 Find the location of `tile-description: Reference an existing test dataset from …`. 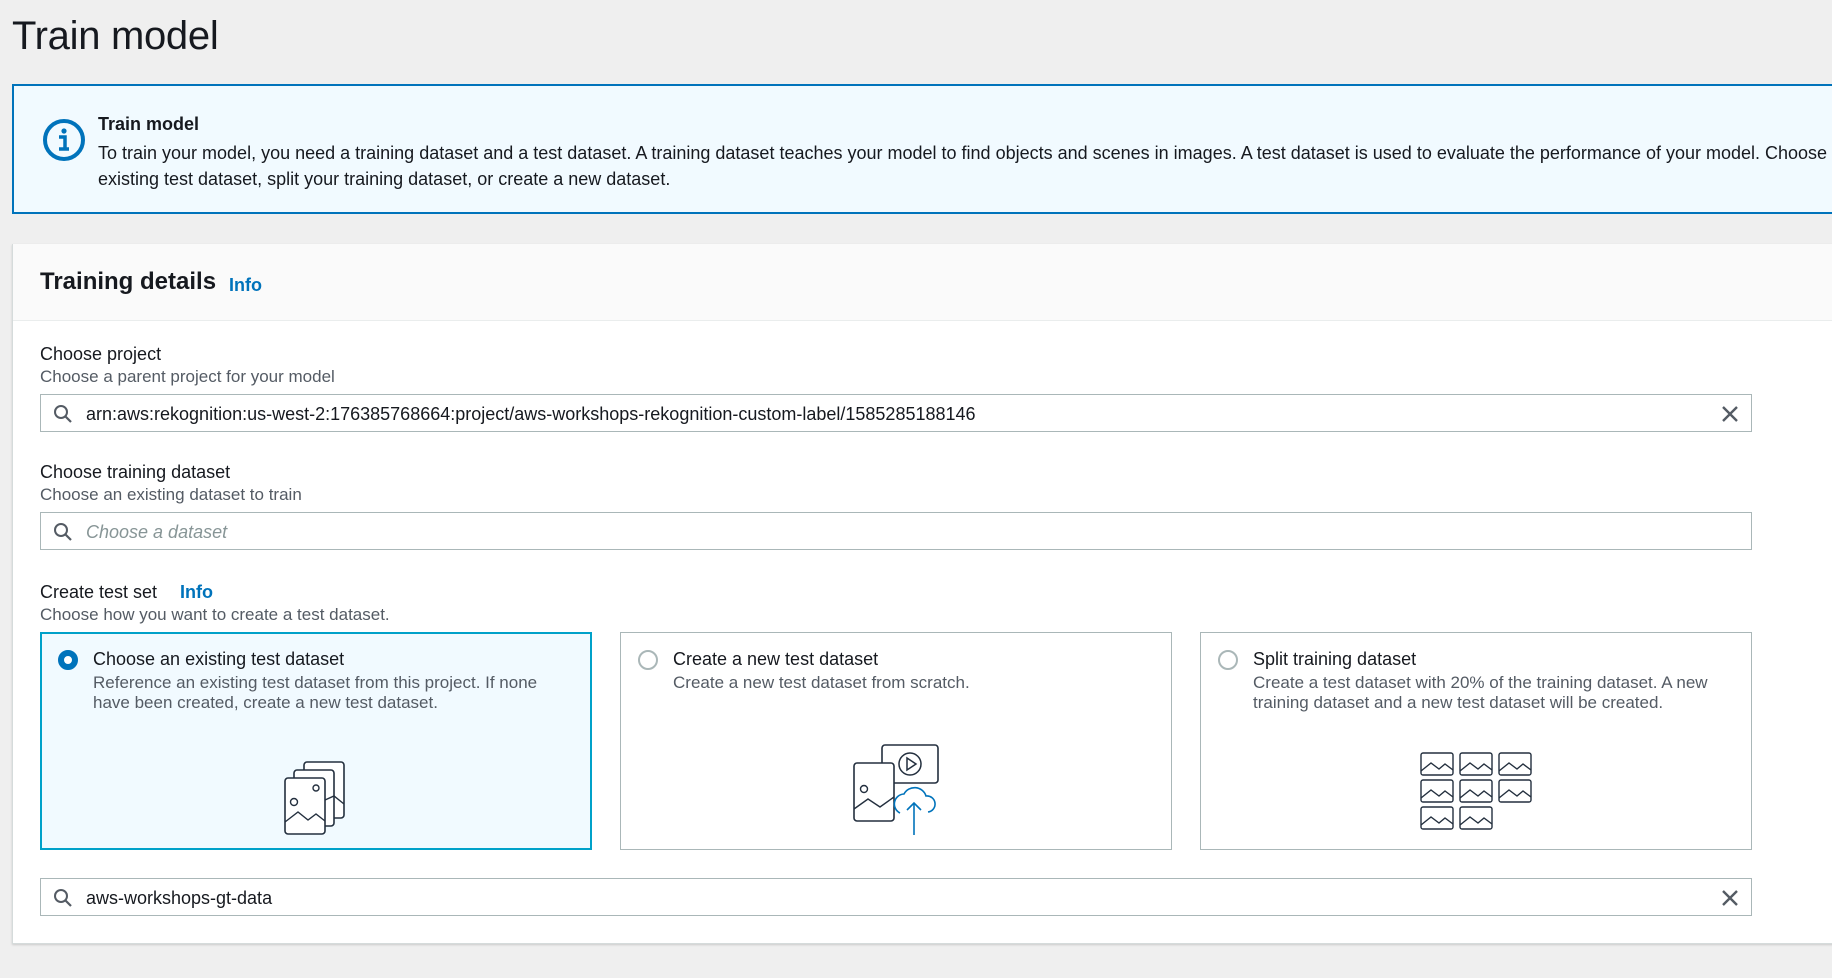

tile-description: Reference an existing test dataset from … is located at coordinates (315, 692).